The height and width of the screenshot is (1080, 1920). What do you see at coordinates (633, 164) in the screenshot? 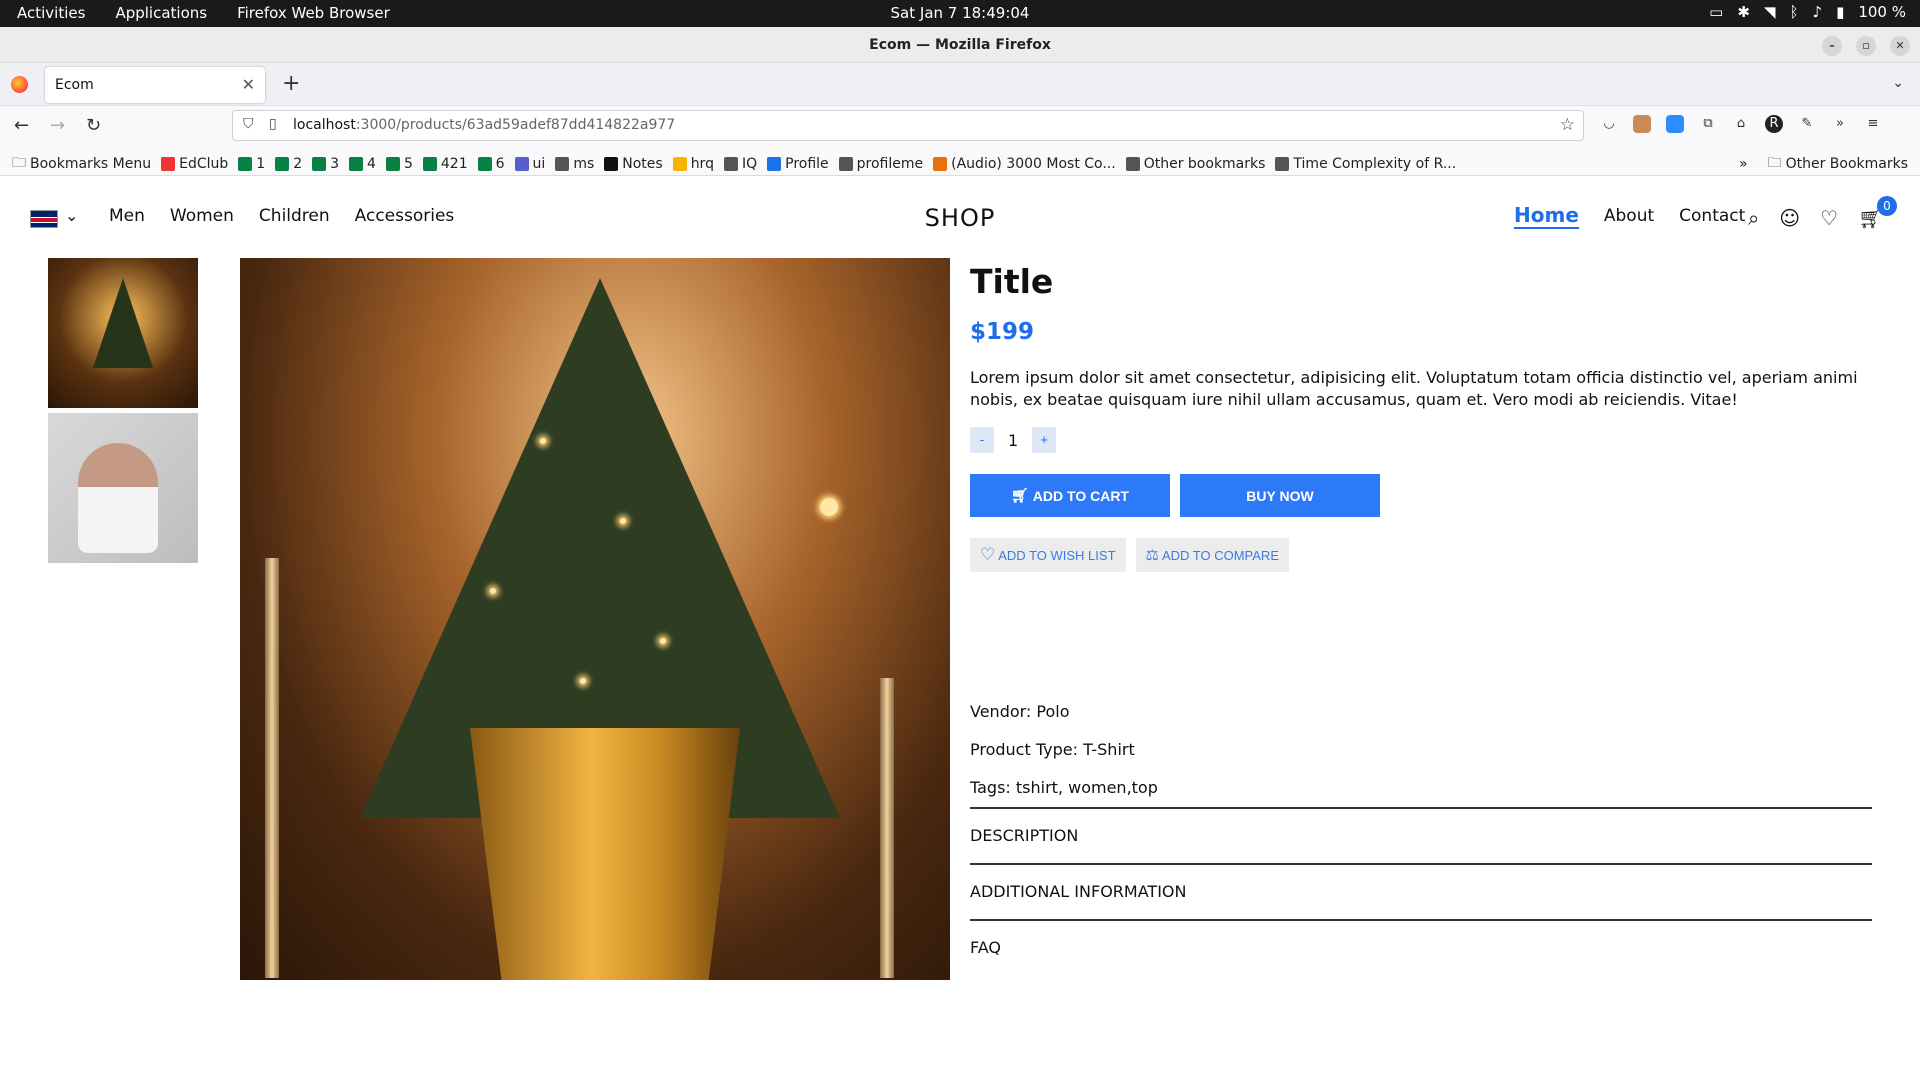
I see `bookmark-item: Notes` at bounding box center [633, 164].